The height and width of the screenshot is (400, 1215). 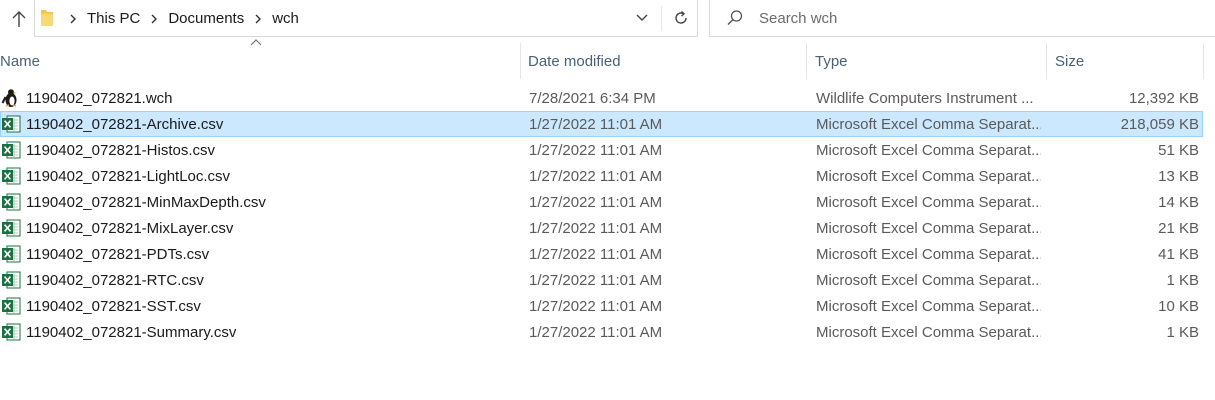 What do you see at coordinates (798, 18) in the screenshot?
I see `search-input: Search wch` at bounding box center [798, 18].